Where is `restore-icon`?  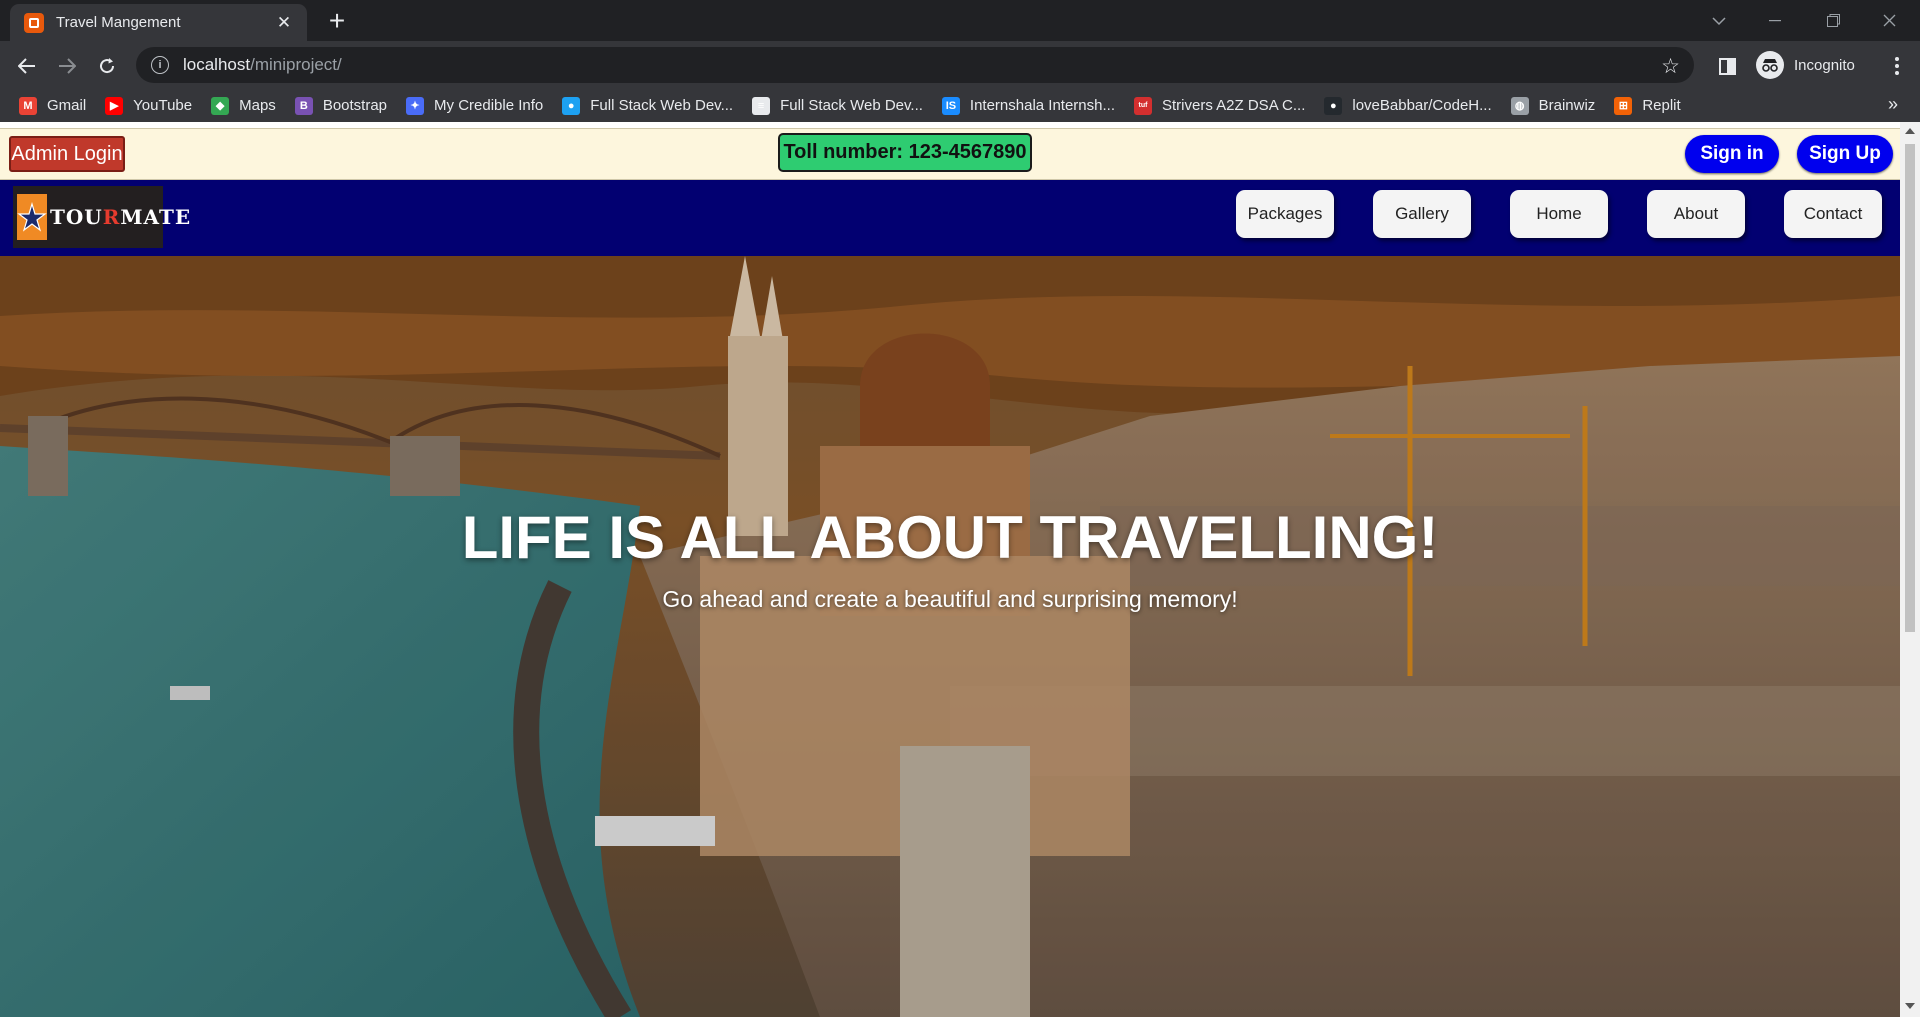 restore-icon is located at coordinates (1833, 20).